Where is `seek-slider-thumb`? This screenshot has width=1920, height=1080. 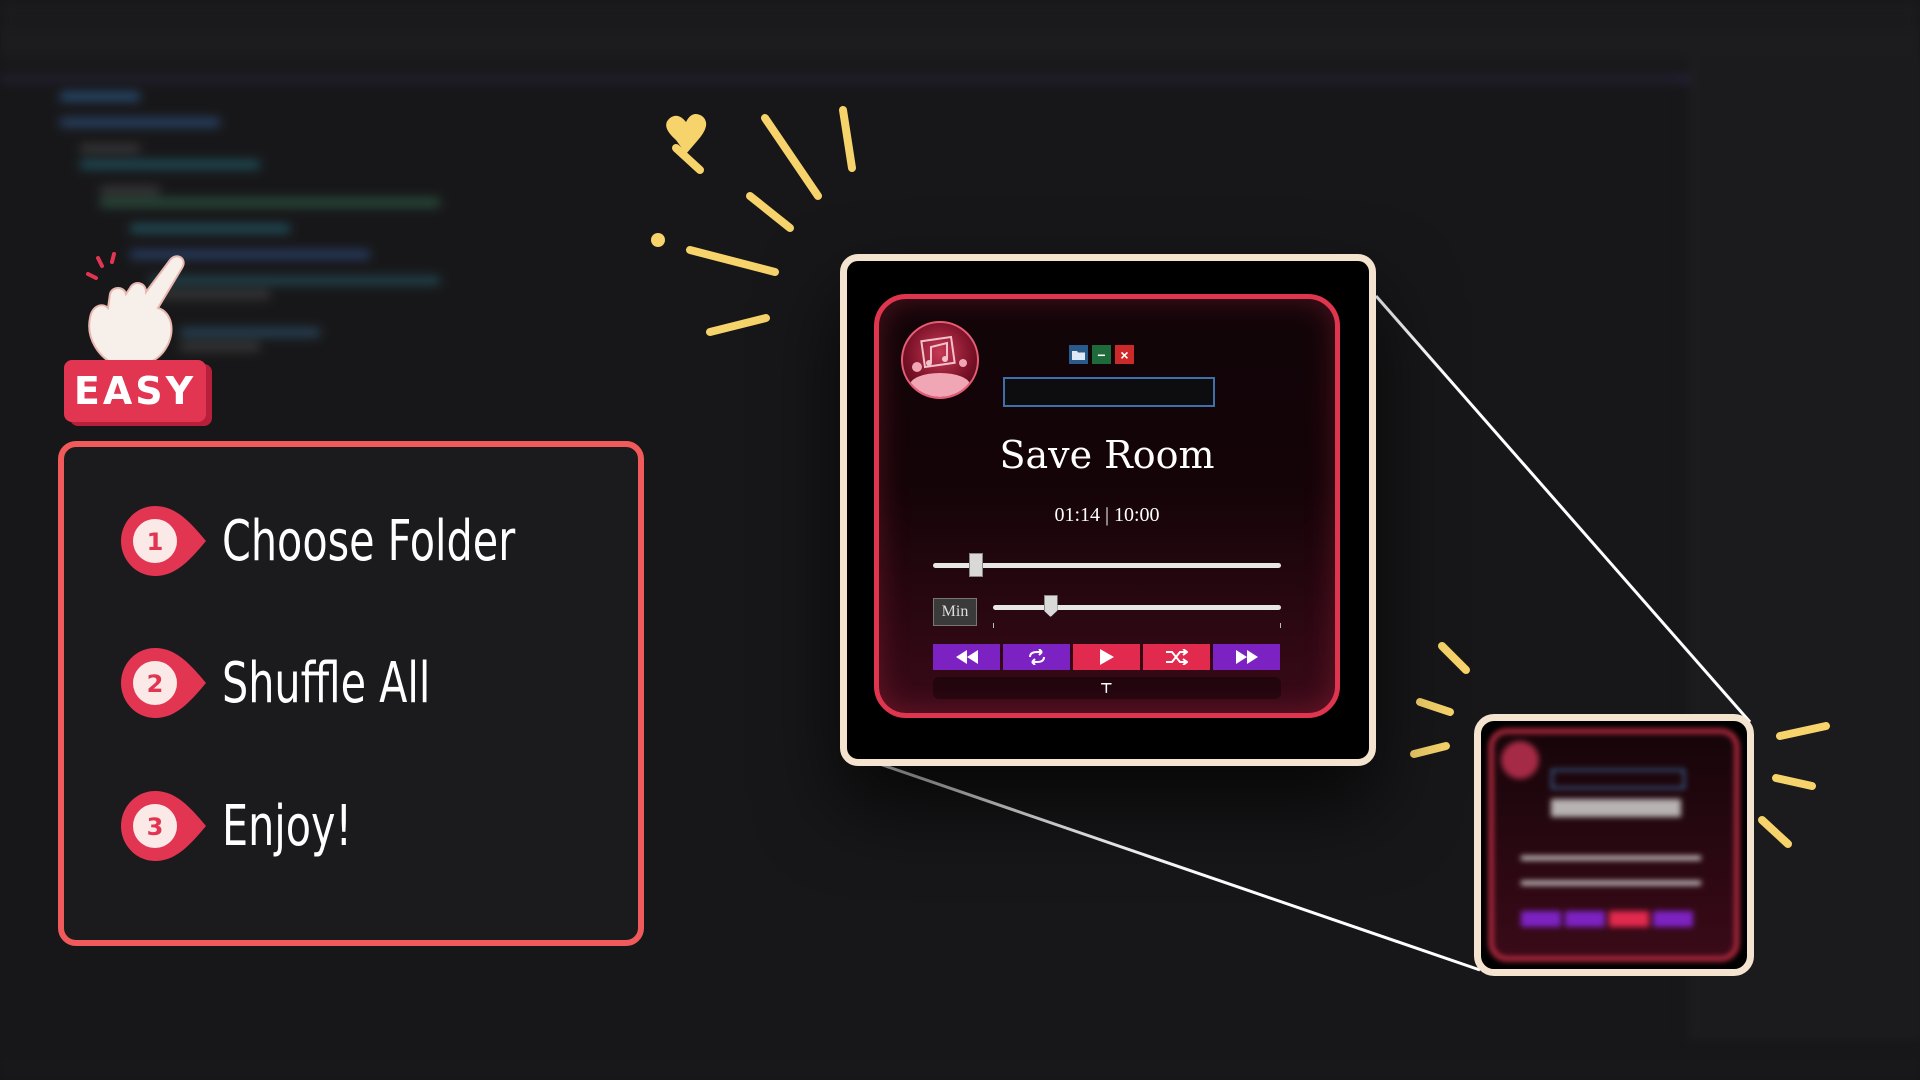 seek-slider-thumb is located at coordinates (975, 565).